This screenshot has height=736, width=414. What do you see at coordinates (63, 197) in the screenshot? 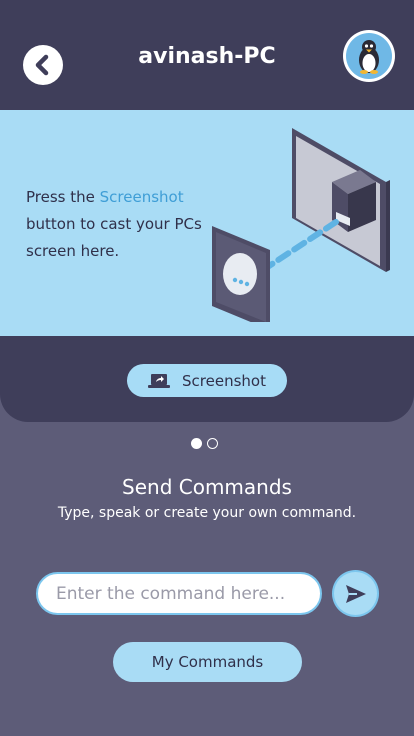
I see `banner-text-before: Press the` at bounding box center [63, 197].